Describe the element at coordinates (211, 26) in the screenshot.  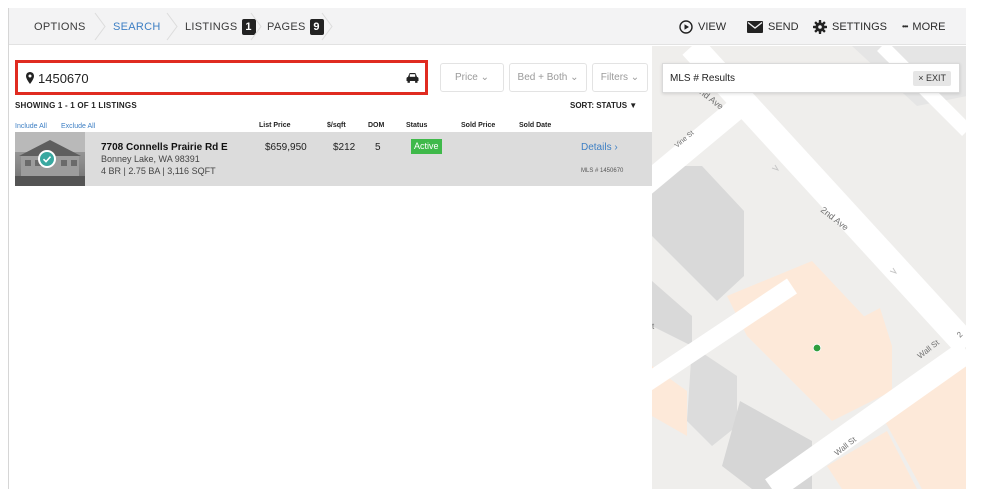
I see `nav-listings-label: LISTINGS` at that location.